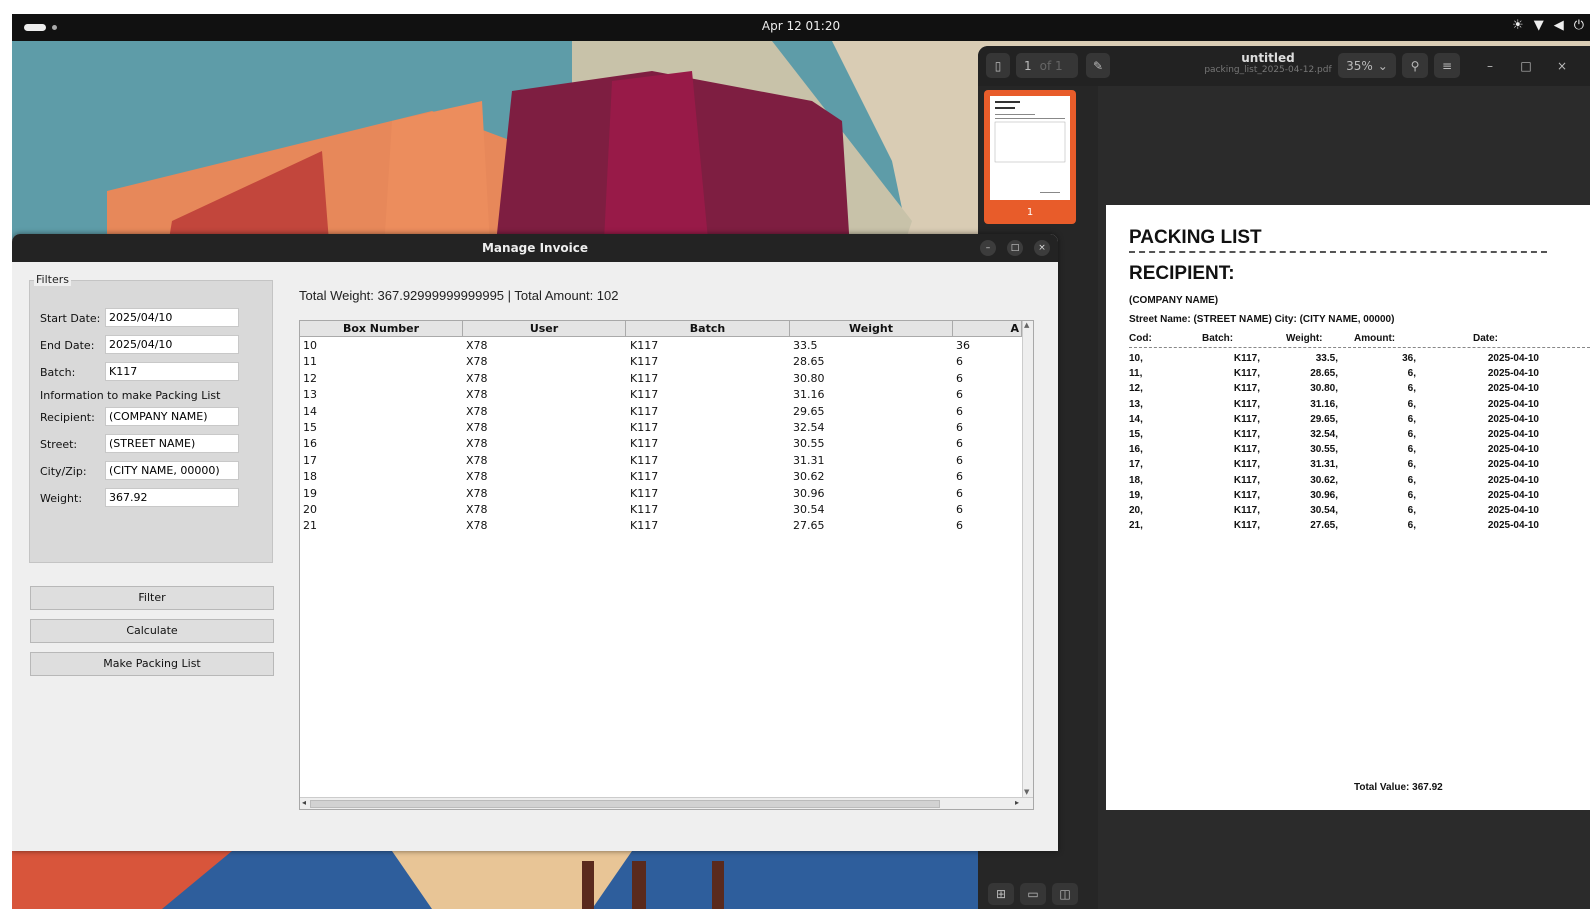 This screenshot has width=1590, height=909. What do you see at coordinates (310, 427) in the screenshot?
I see `cell-box-number: 15` at bounding box center [310, 427].